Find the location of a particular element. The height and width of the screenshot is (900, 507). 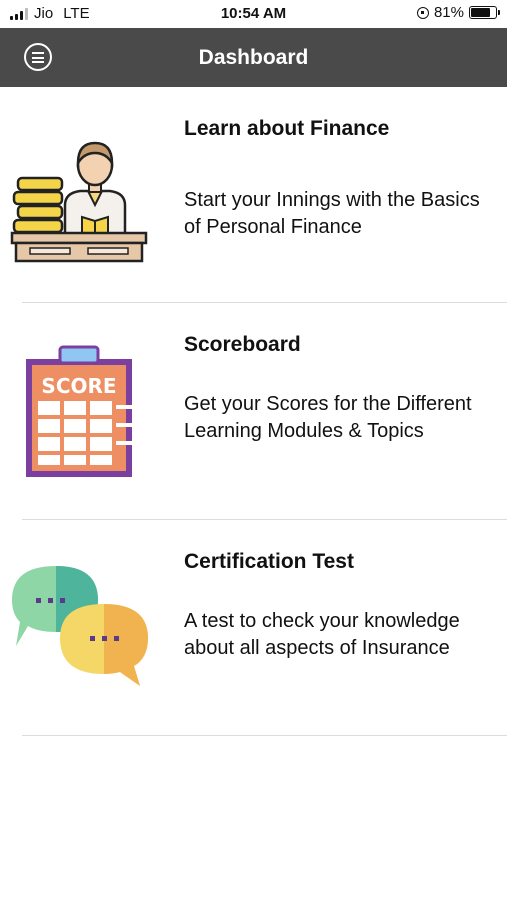

menu-icon is located at coordinates (38, 57).